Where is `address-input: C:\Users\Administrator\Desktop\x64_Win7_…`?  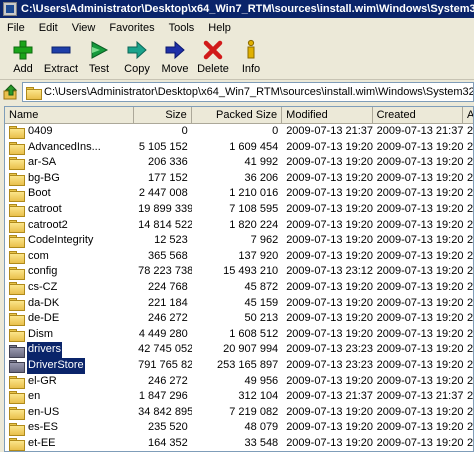 address-input: C:\Users\Administrator\Desktop\x64_Win7_… is located at coordinates (248, 92).